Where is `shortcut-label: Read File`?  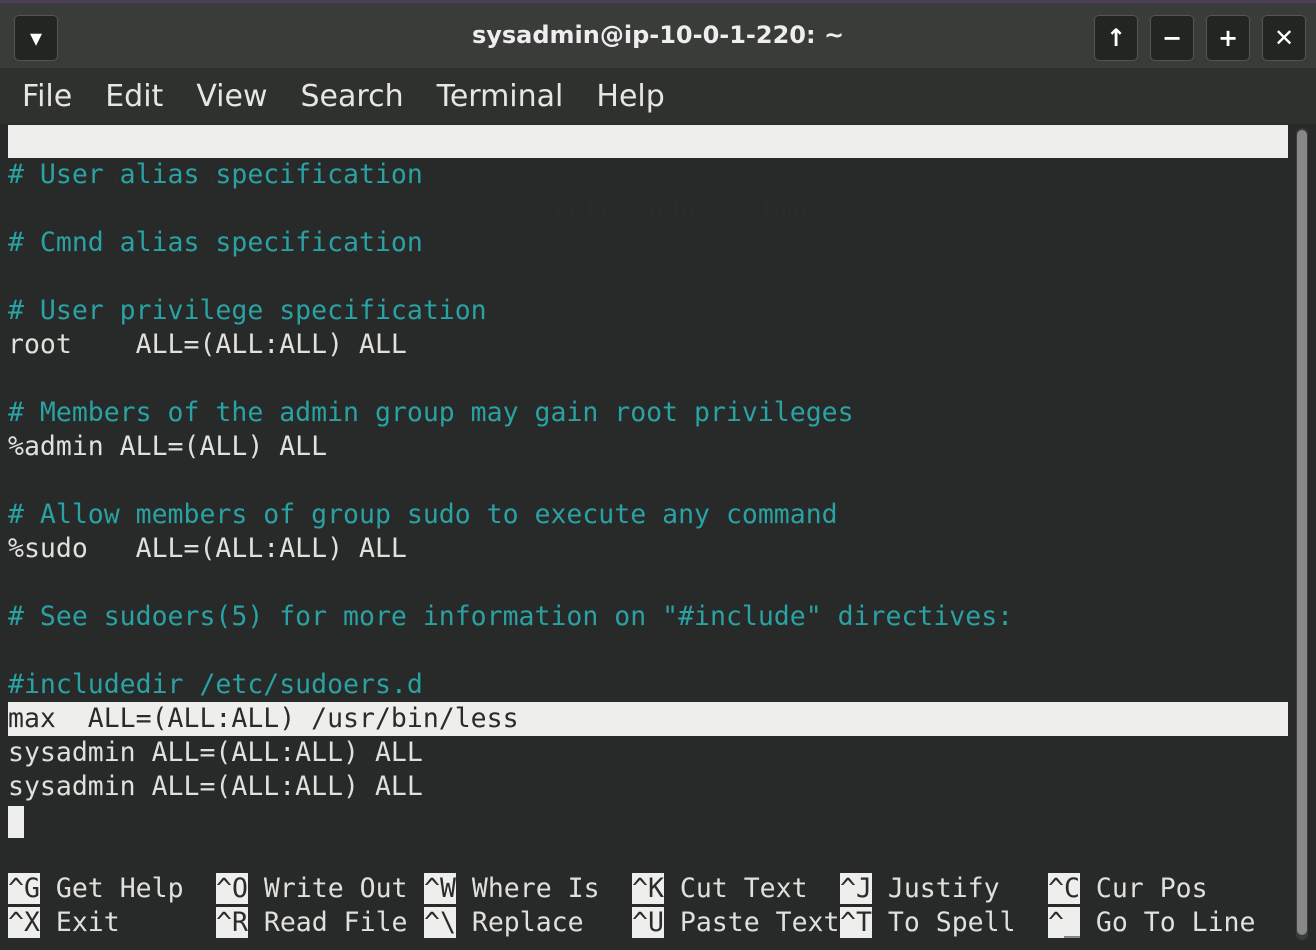
shortcut-label: Read File is located at coordinates (335, 922).